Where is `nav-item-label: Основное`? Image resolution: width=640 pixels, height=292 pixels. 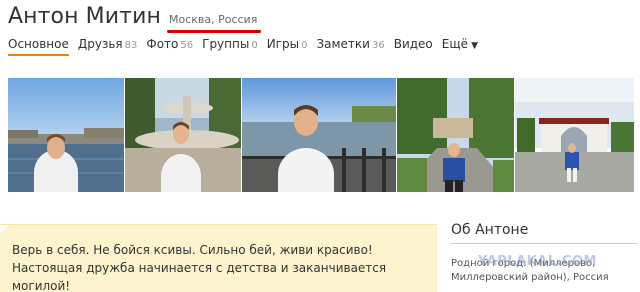 nav-item-label: Основное is located at coordinates (38, 44).